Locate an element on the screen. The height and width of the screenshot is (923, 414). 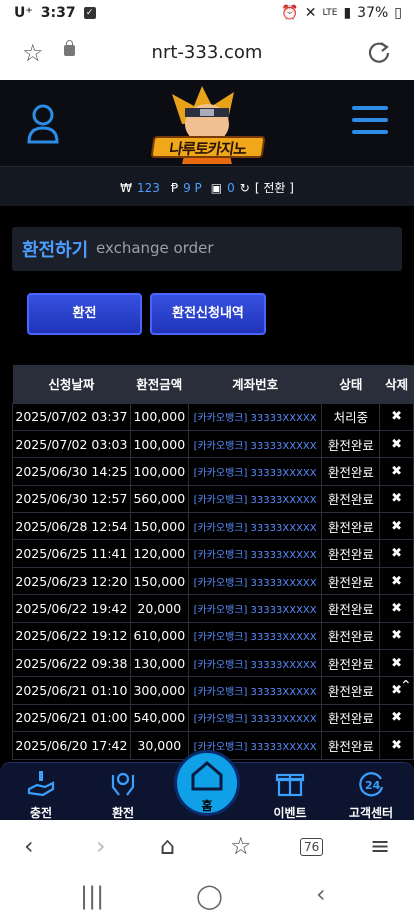
header-amount: 환전금액 is located at coordinates (159, 384).